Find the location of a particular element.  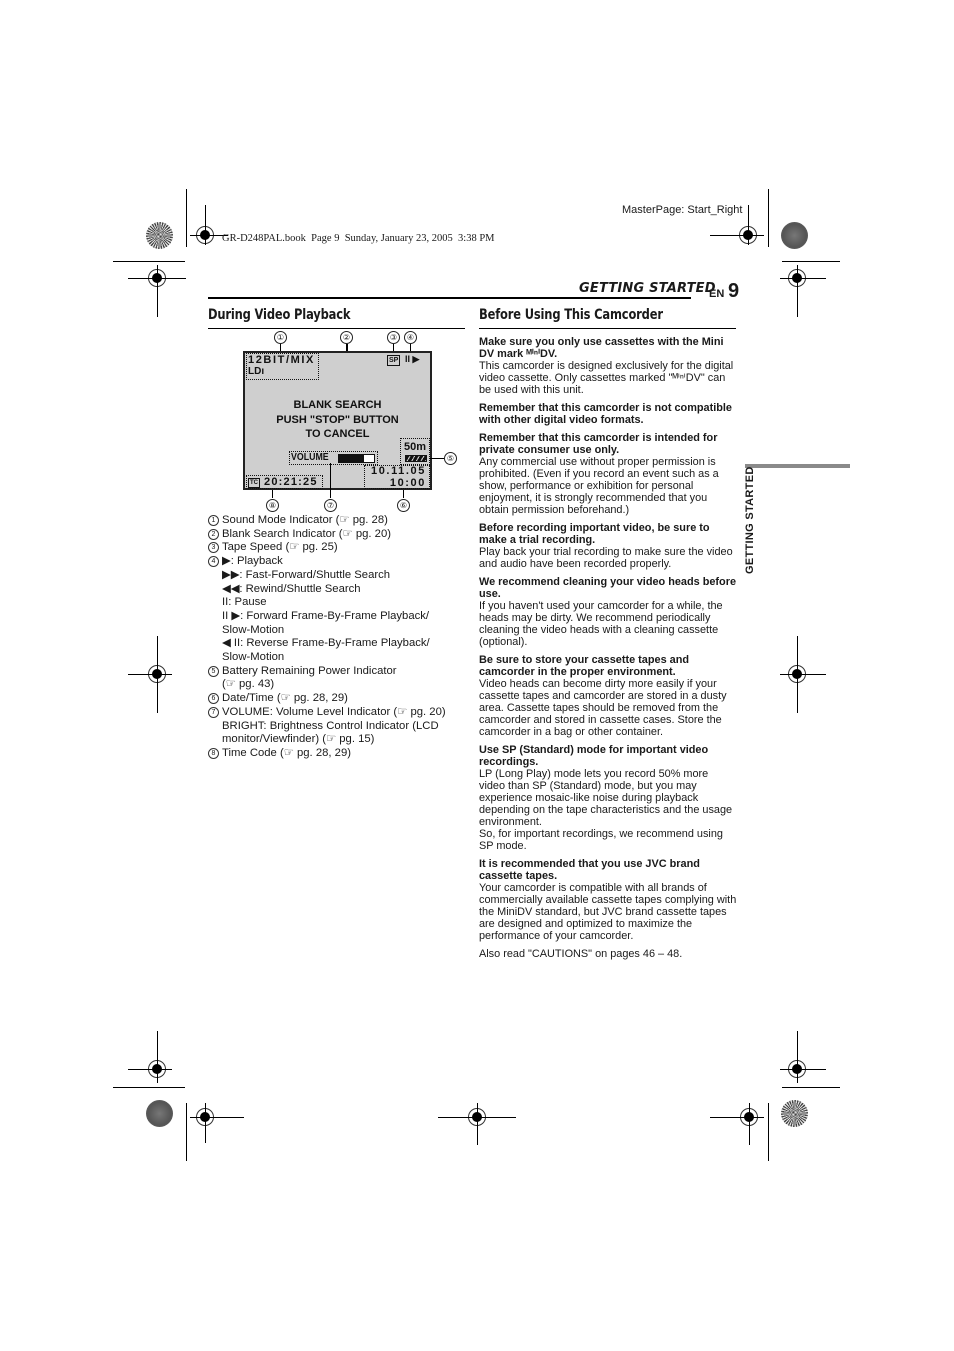

section-rule is located at coordinates (607, 328).